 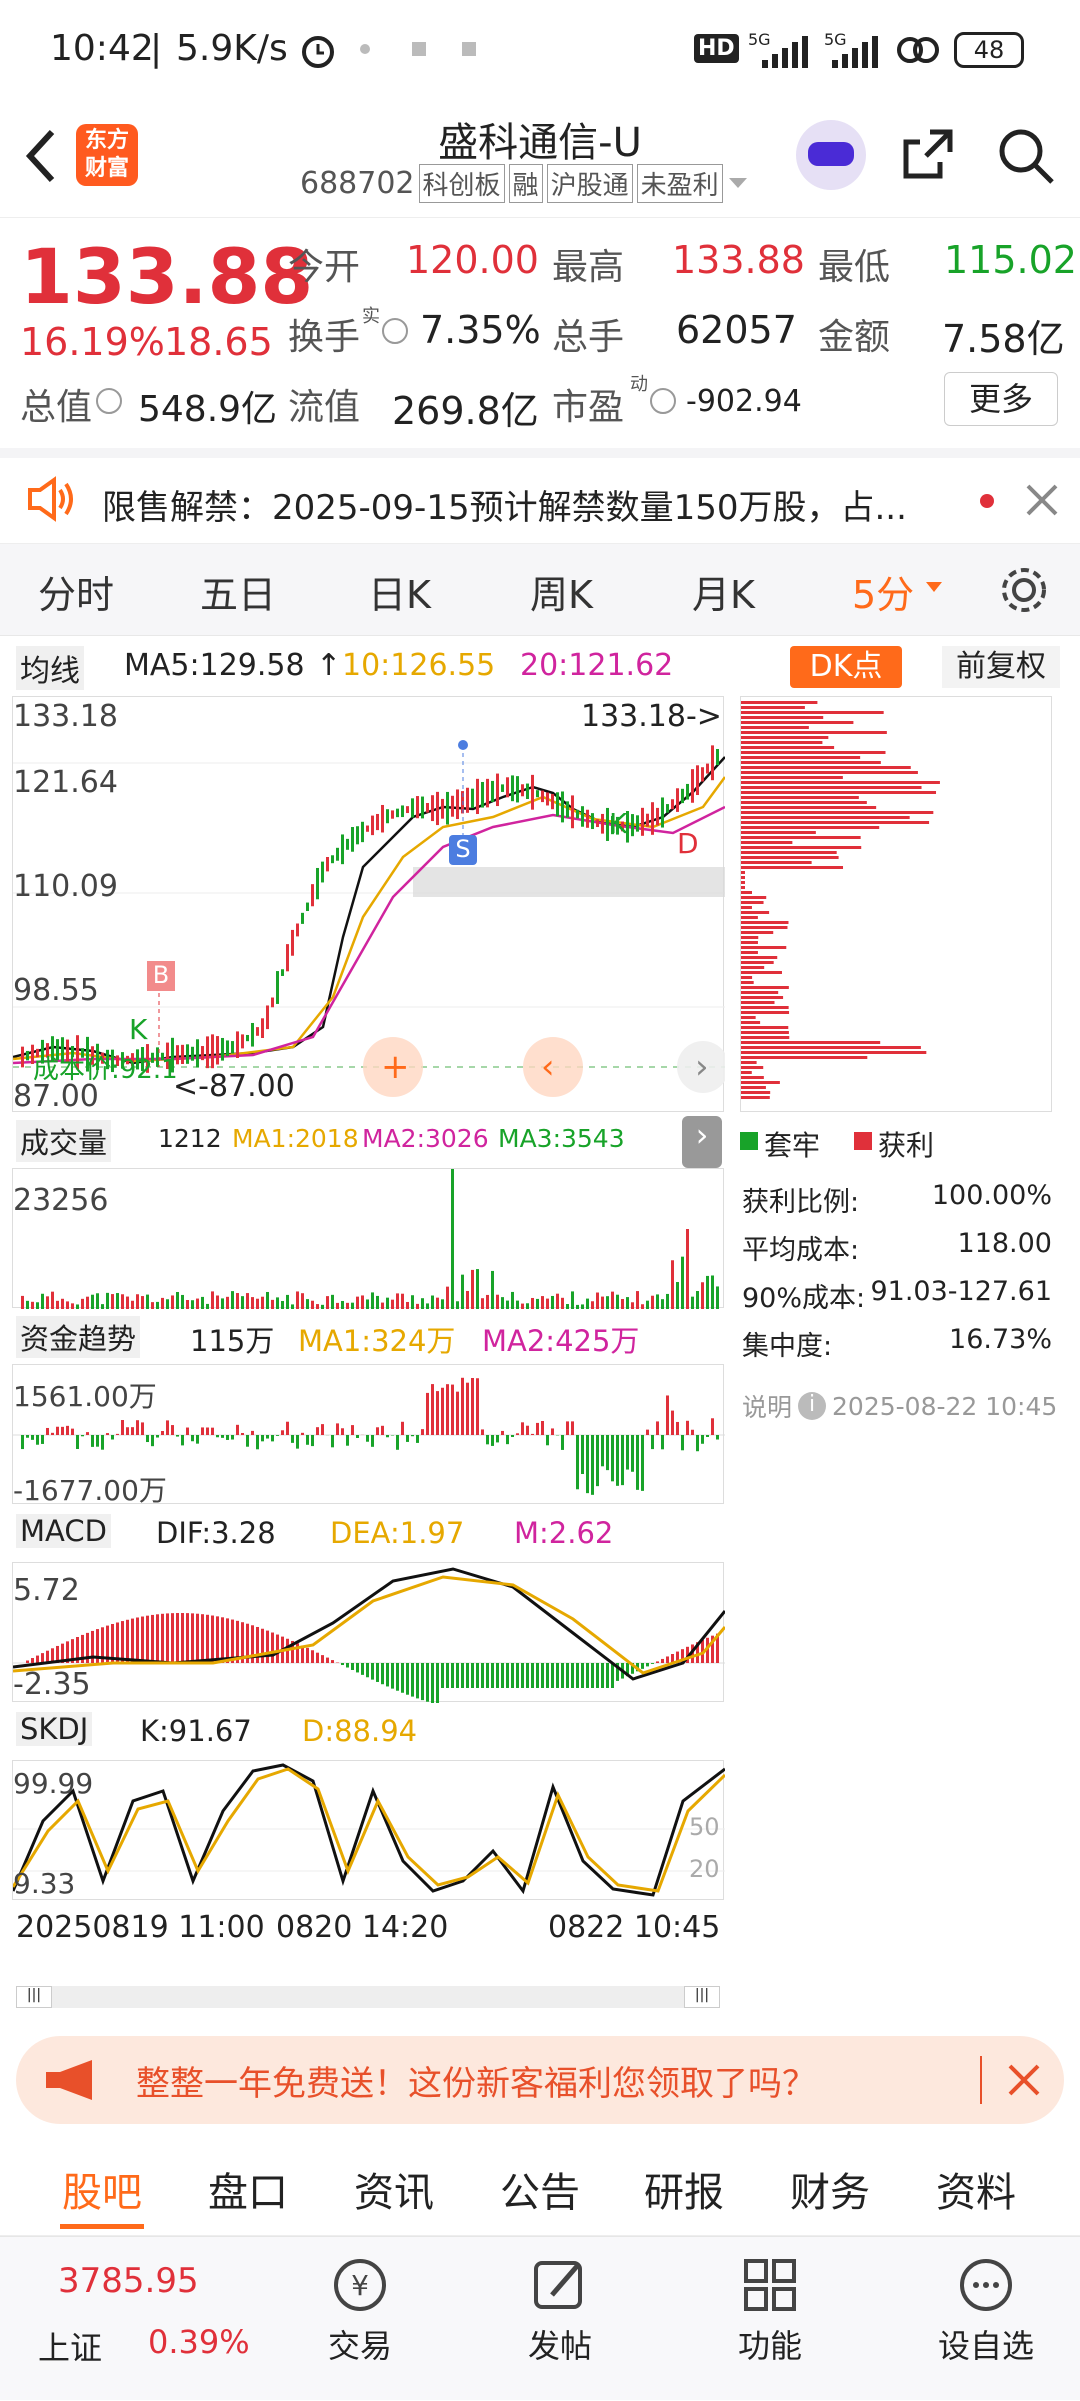 I want to click on tab-weekly-k: 周K, so click(x=561, y=591).